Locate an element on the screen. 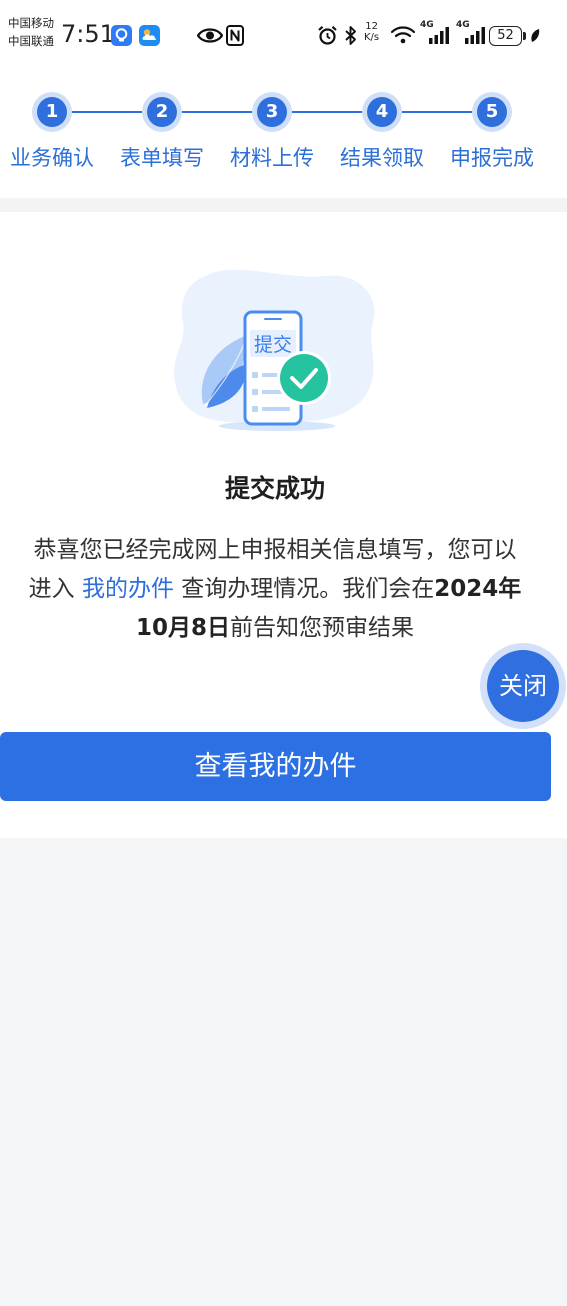  step-number: 2 is located at coordinates (162, 112).